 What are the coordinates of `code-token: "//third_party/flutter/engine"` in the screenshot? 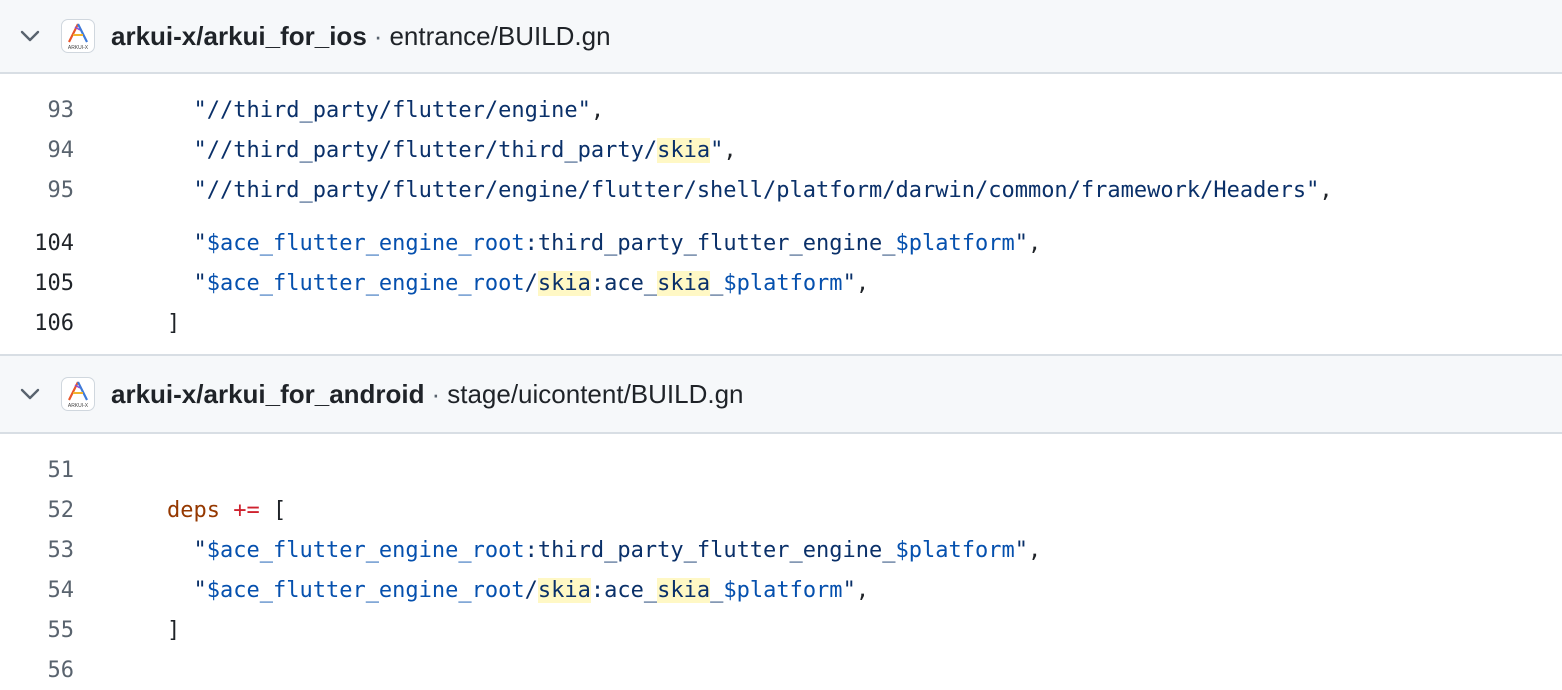 It's located at (392, 110).